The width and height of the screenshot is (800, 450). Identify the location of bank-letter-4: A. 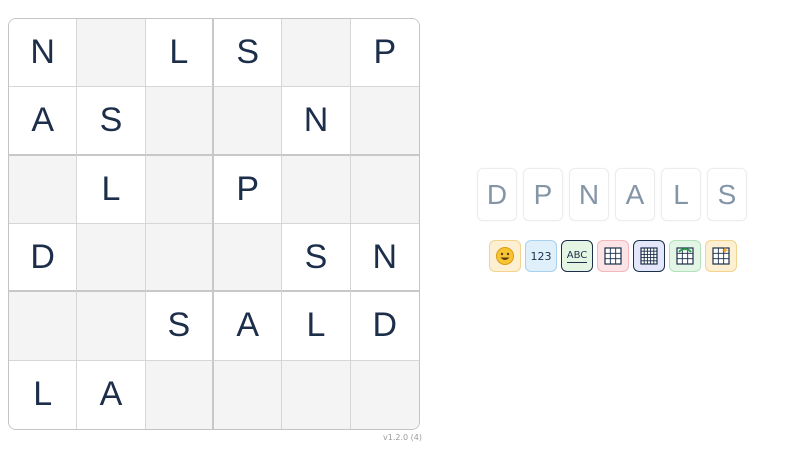
(635, 194).